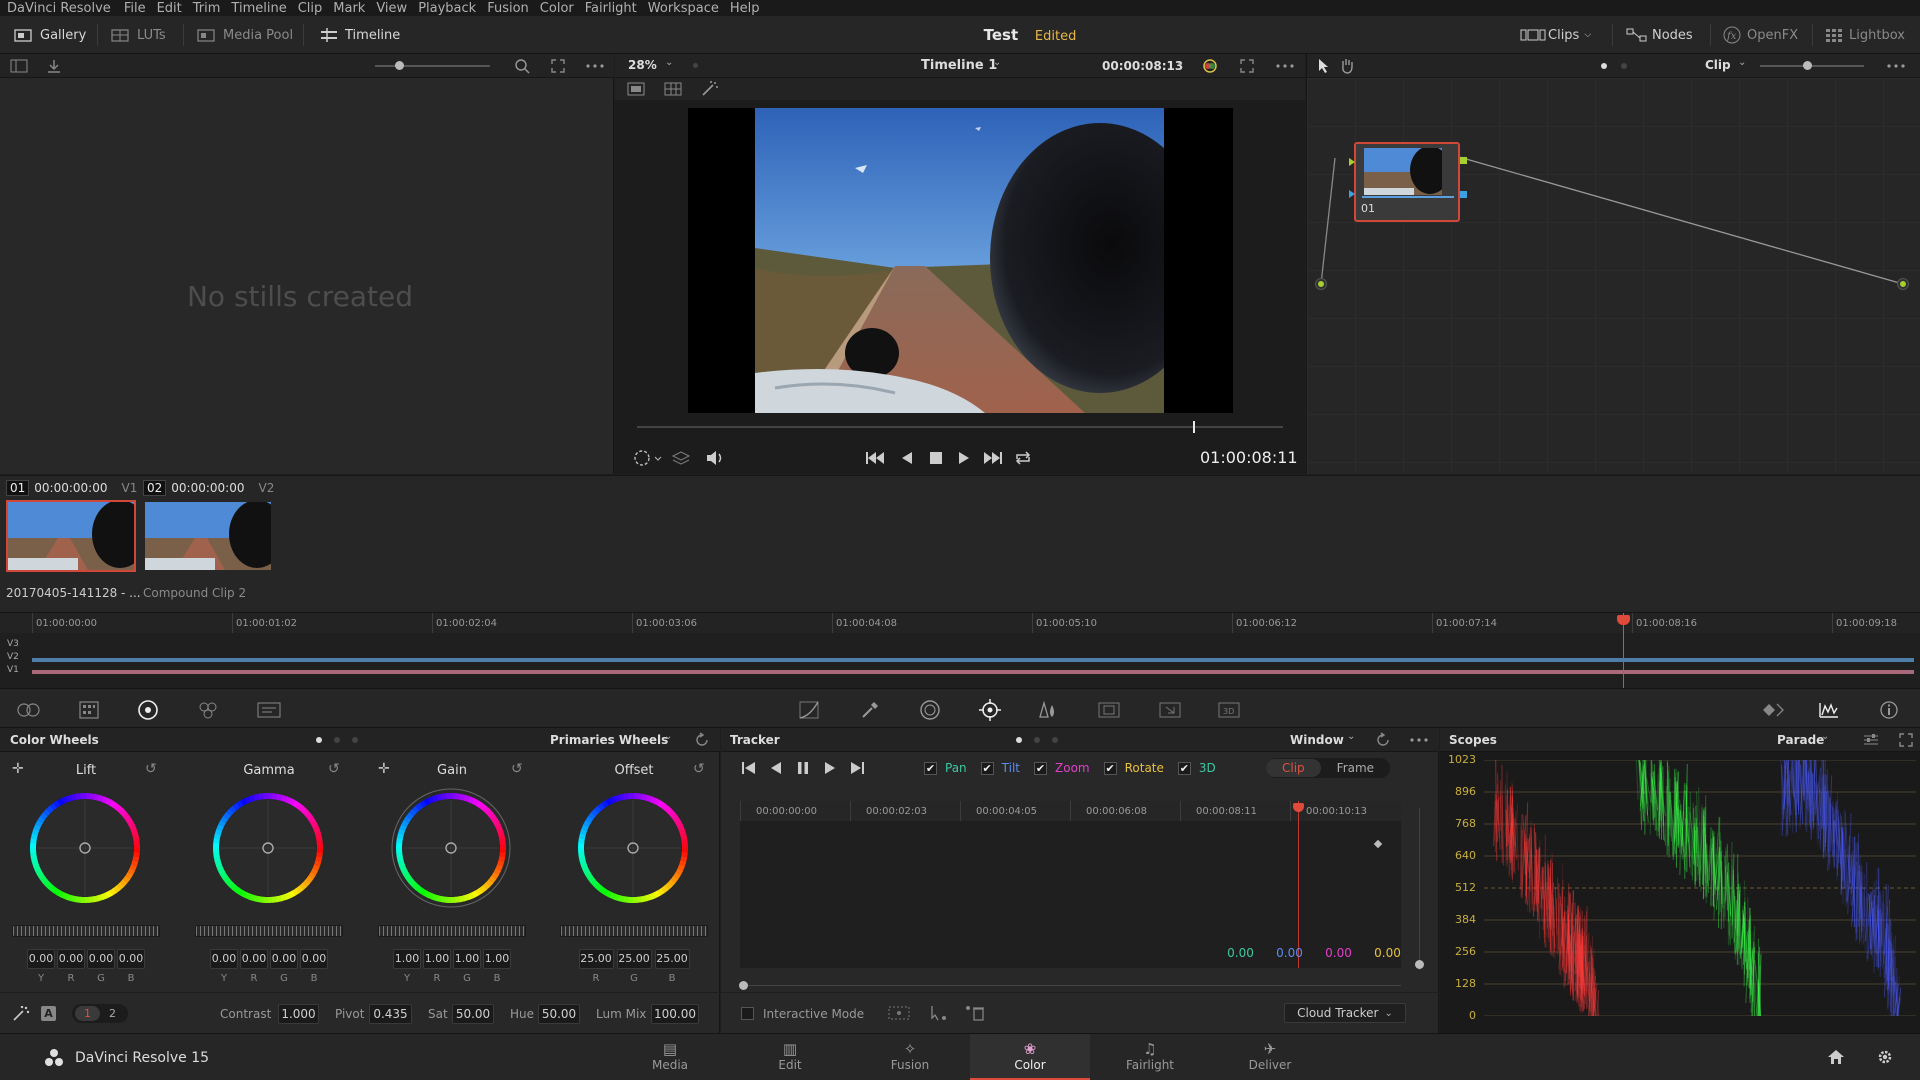 The width and height of the screenshot is (1920, 1080). I want to click on scopes-mode-select: Parade, so click(1800, 740).